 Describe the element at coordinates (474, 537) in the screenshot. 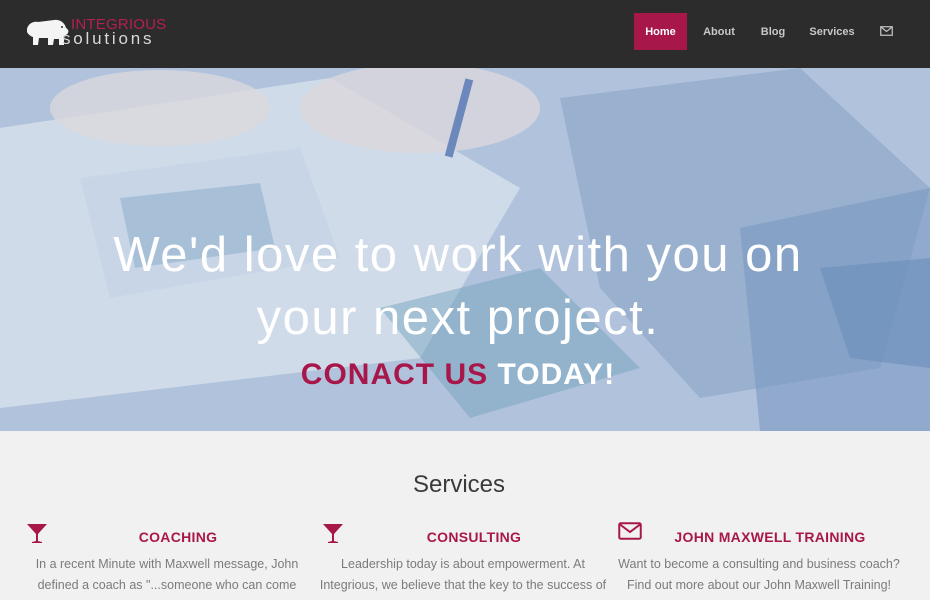

I see `service-heading: CONSULTING` at that location.